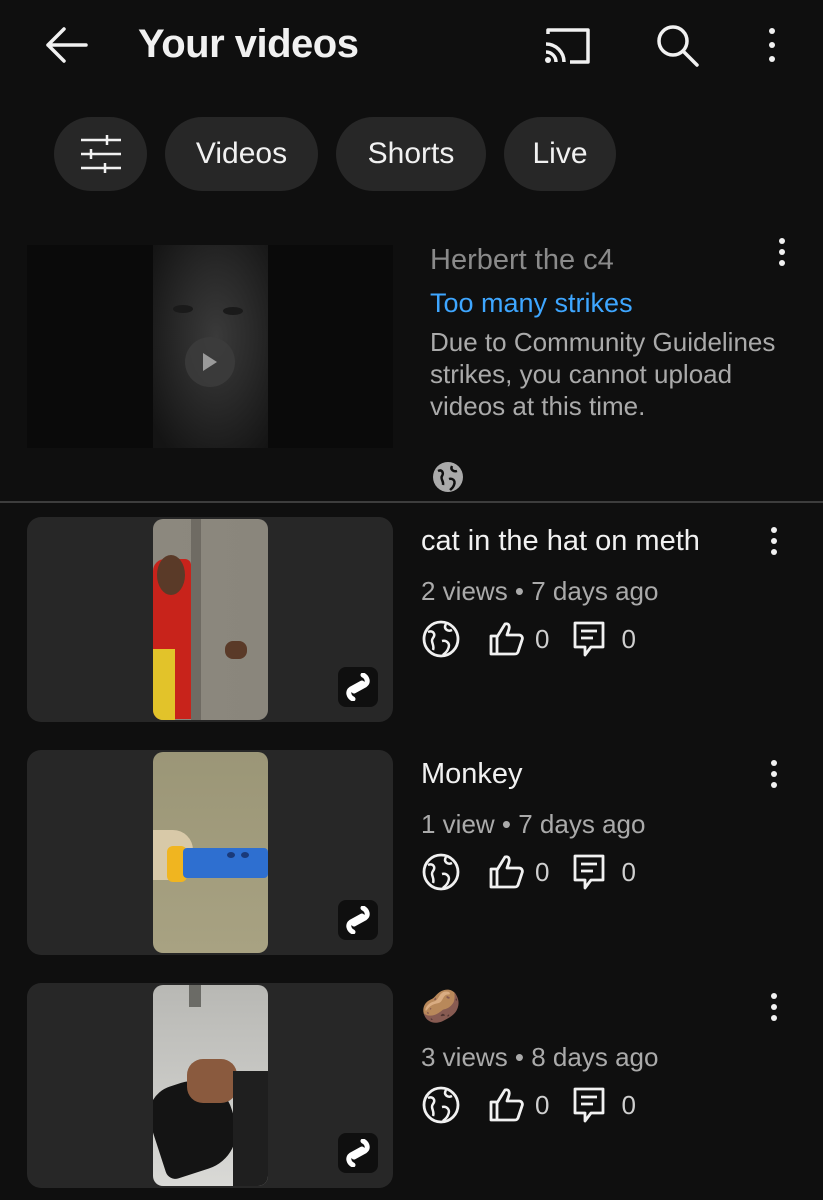 Image resolution: width=823 pixels, height=1200 pixels. Describe the element at coordinates (540, 591) in the screenshot. I see `video-meta: 2 views • 7 days ago` at that location.